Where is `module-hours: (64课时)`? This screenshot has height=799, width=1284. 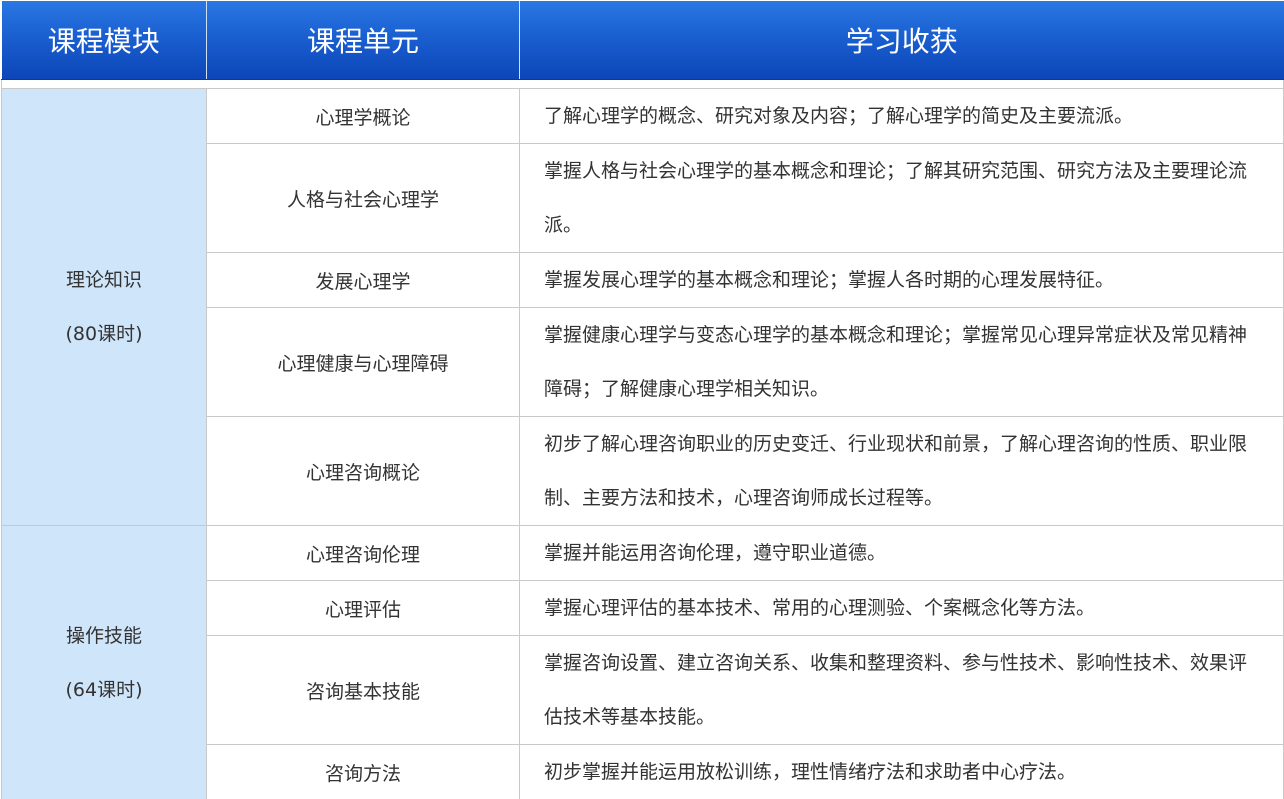
module-hours: (64课时) is located at coordinates (104, 689).